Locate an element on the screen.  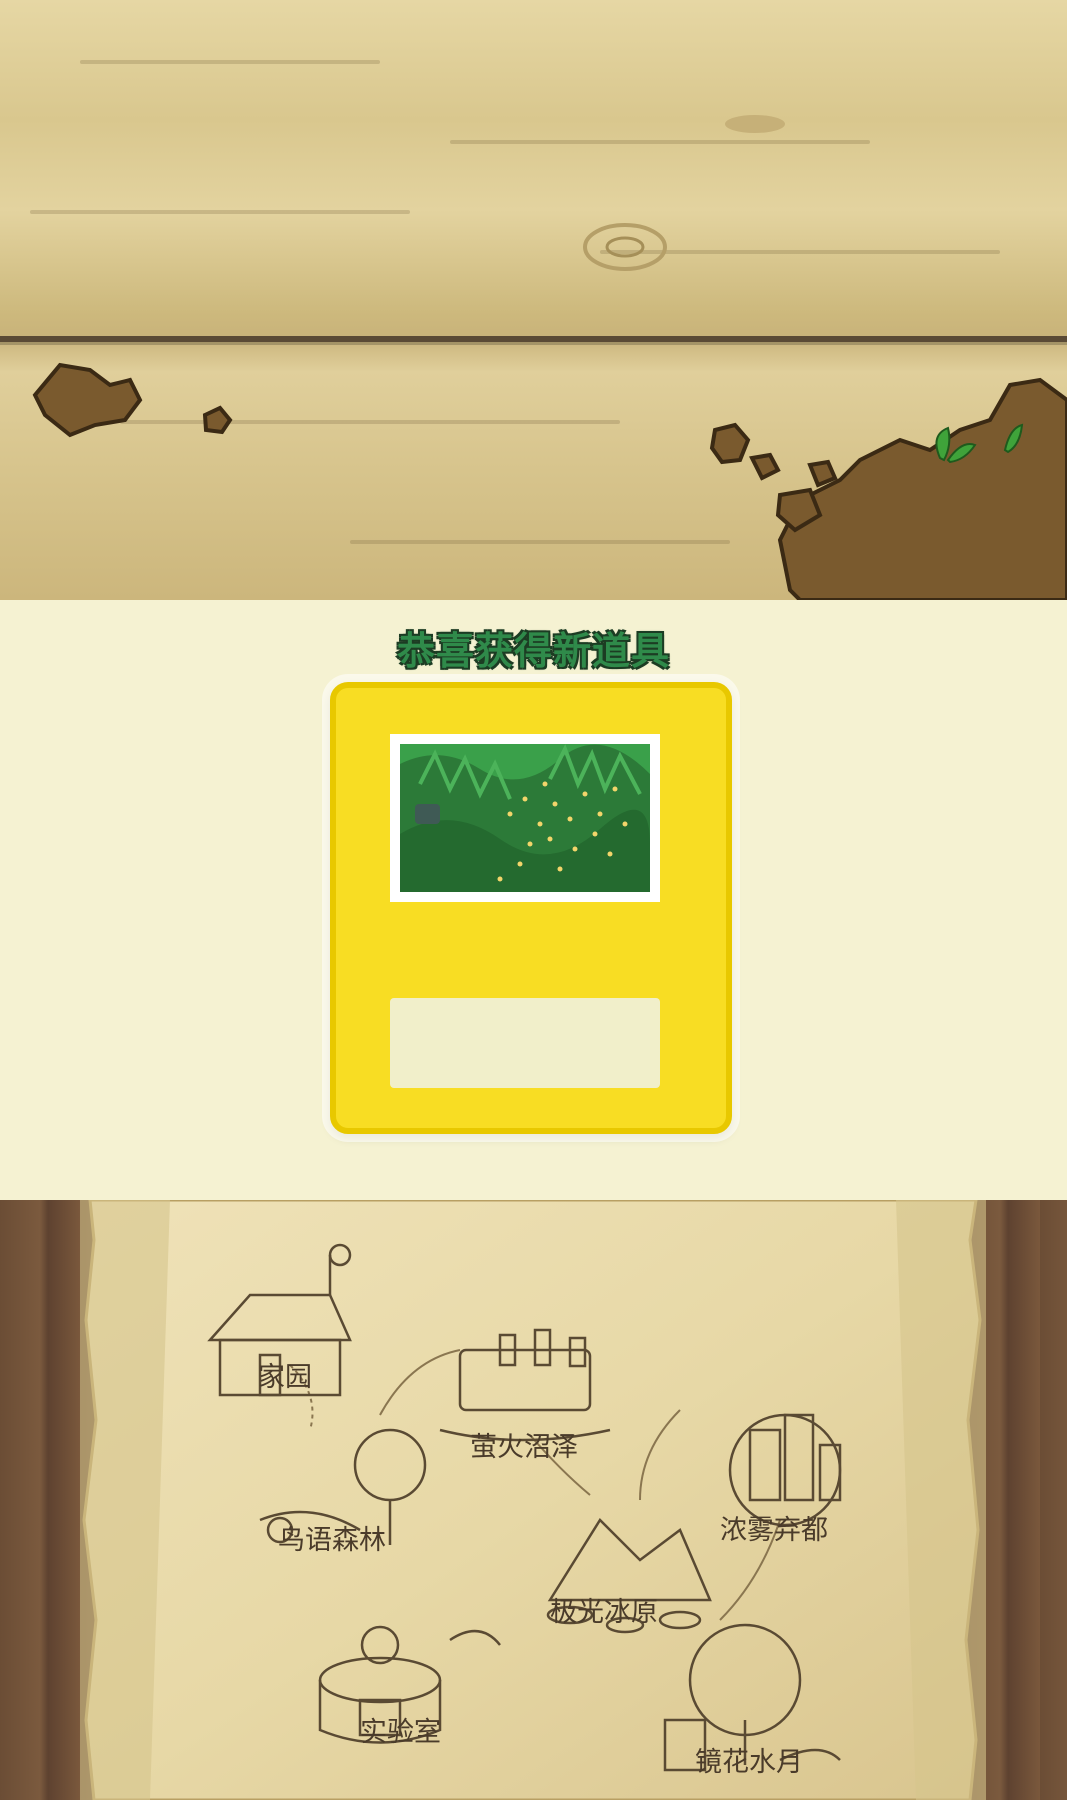
reward-title: 恭喜获得新道具 is located at coordinates (533, 651).